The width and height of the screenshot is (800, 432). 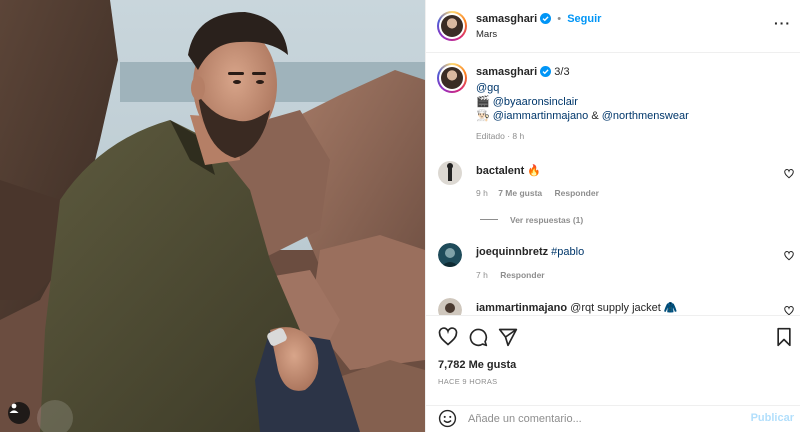 I want to click on mention-link: @northmenswear, so click(x=645, y=116).